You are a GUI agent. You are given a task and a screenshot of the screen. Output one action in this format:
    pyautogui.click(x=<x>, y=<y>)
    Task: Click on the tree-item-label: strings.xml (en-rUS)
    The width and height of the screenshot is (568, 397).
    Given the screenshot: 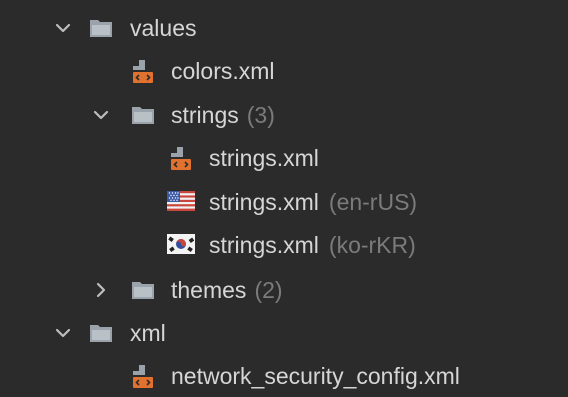 What is the action you would take?
    pyautogui.click(x=313, y=202)
    